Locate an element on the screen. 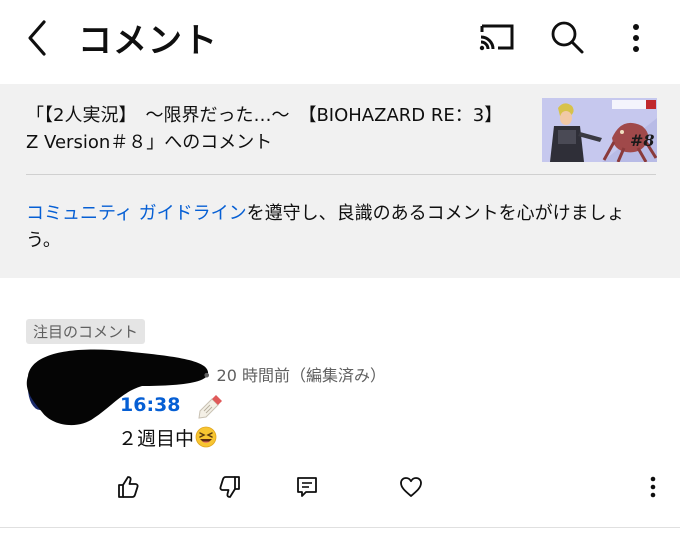  memo-emoji is located at coordinates (210, 407).